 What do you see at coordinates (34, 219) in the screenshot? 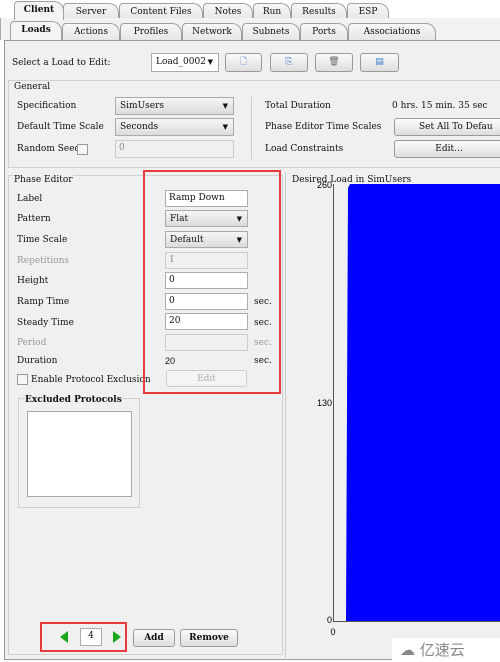
I see `pattern-label: Pattern` at bounding box center [34, 219].